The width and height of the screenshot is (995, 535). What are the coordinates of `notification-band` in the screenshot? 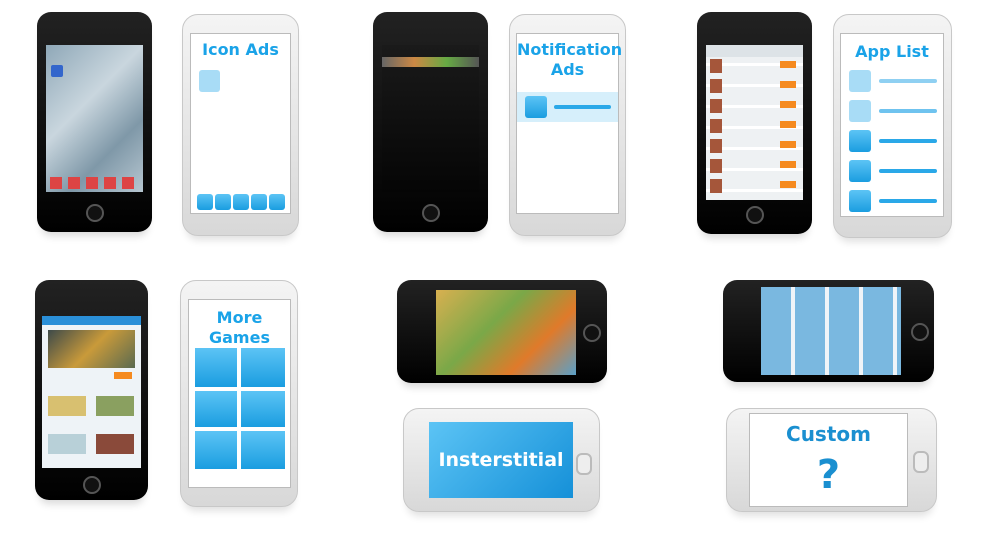 It's located at (567, 107).